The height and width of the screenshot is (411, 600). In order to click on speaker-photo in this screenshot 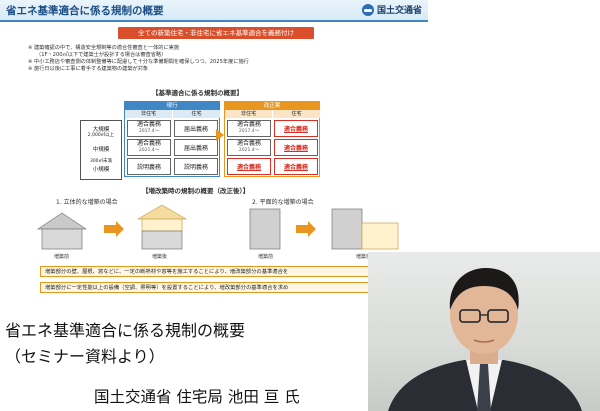, I will do `click(484, 331)`.